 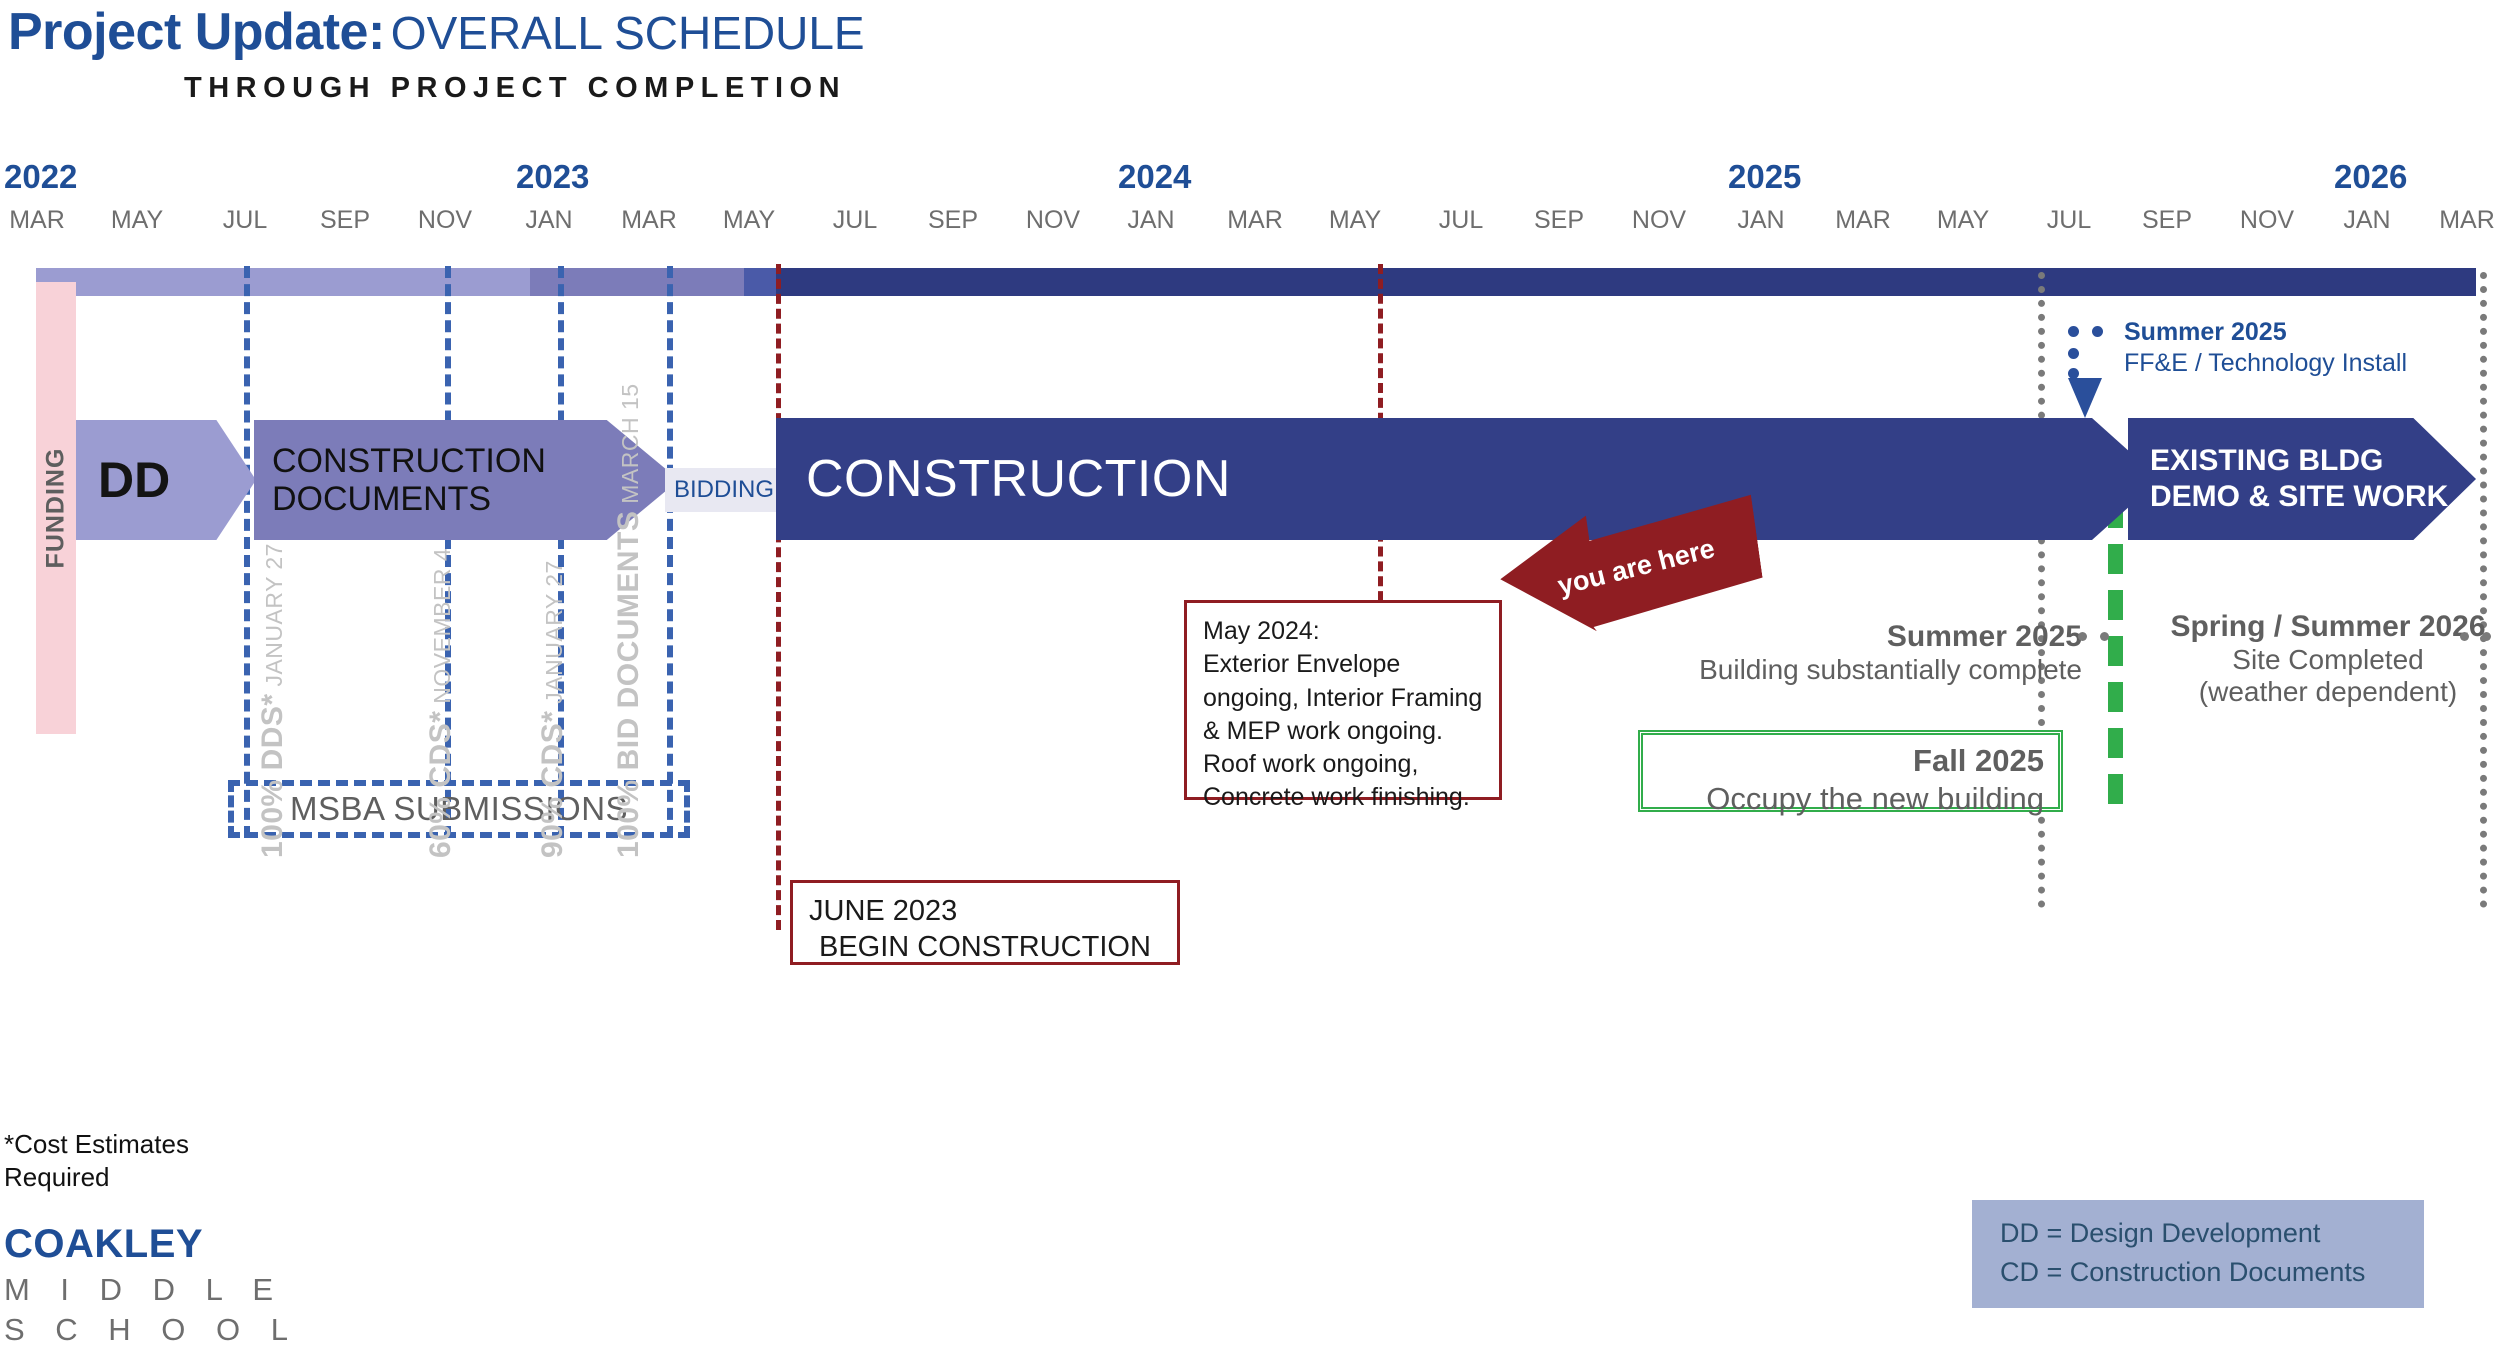 What do you see at coordinates (382, 499) in the screenshot?
I see `cd-line-2: DOCUMENTS` at bounding box center [382, 499].